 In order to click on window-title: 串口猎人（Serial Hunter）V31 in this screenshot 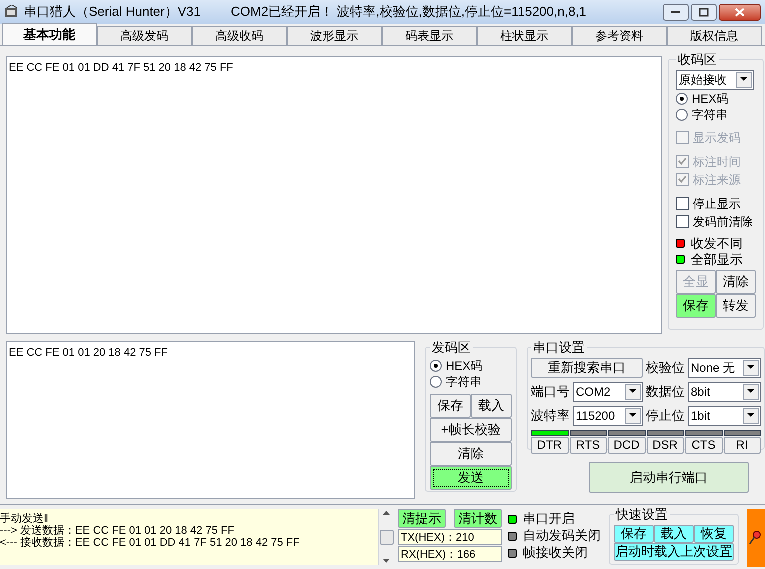, I will do `click(112, 12)`.